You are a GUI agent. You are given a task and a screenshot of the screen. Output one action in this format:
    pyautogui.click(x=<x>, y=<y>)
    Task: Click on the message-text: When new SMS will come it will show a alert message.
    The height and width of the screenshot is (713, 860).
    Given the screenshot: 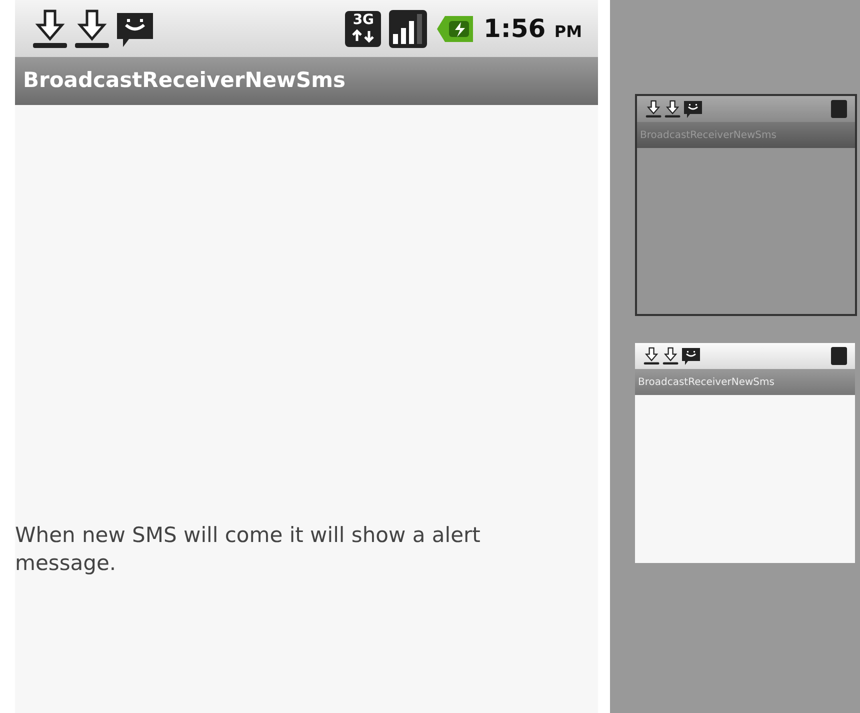 What is the action you would take?
    pyautogui.click(x=248, y=549)
    